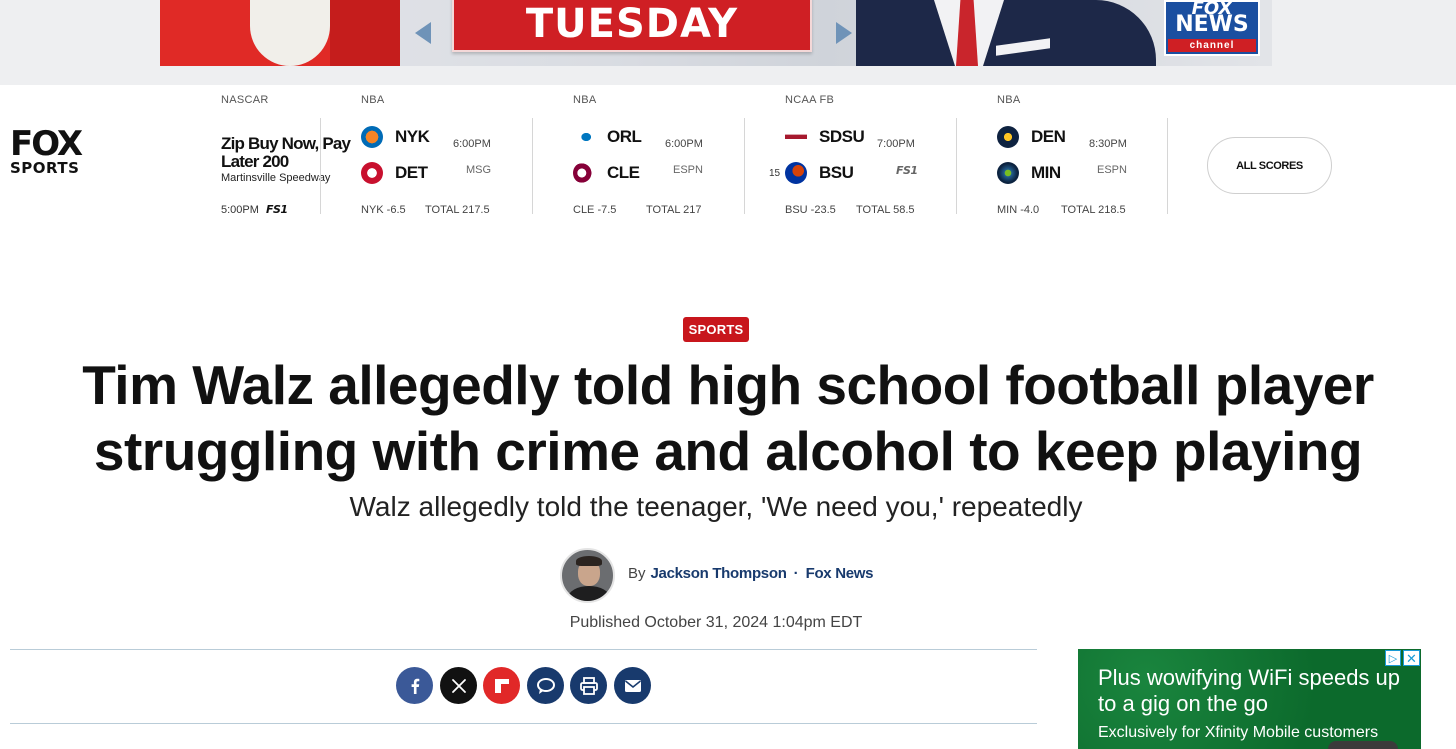  Describe the element at coordinates (811, 173) in the screenshot. I see `team-row: 15 BSU` at that location.